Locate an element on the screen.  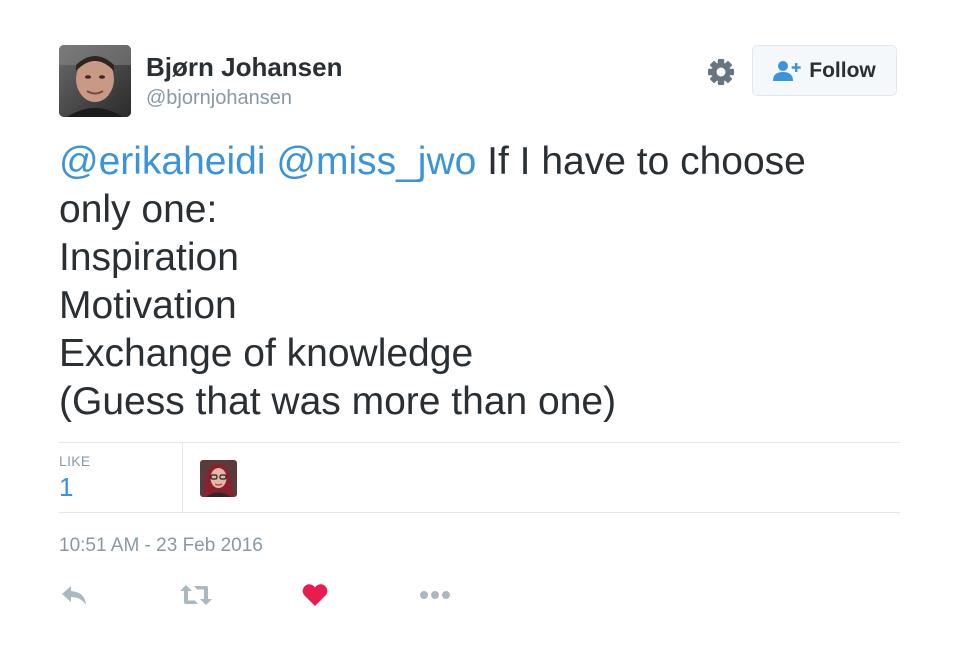
tweet-line: only one: is located at coordinates (138, 209).